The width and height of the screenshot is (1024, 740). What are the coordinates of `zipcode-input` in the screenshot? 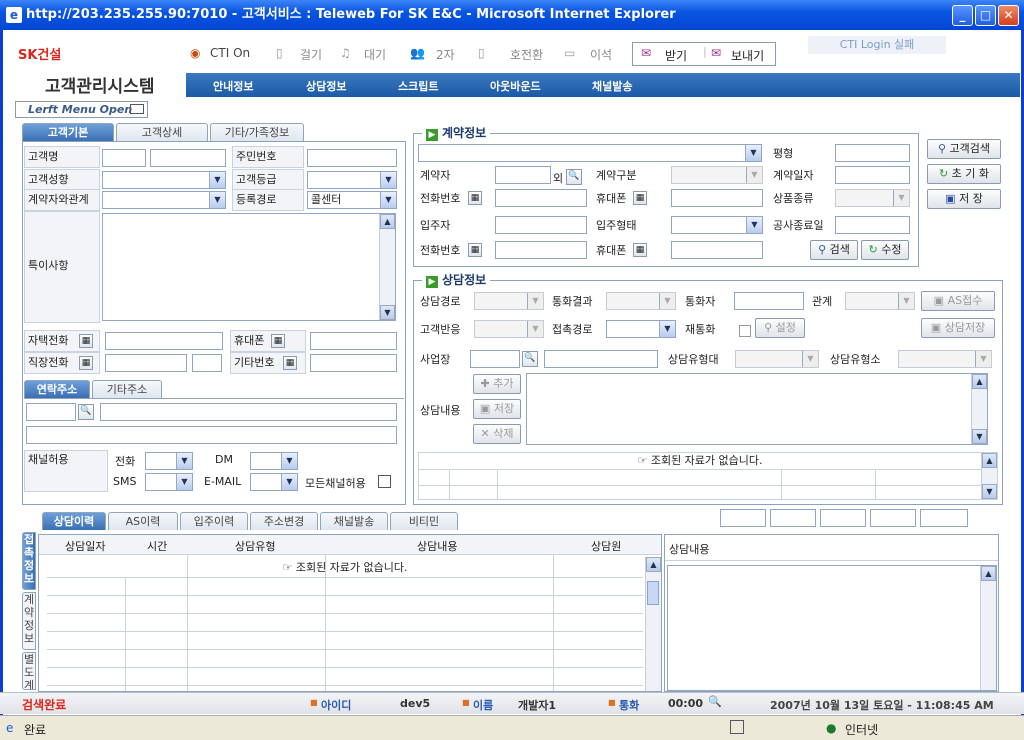 It's located at (51, 412).